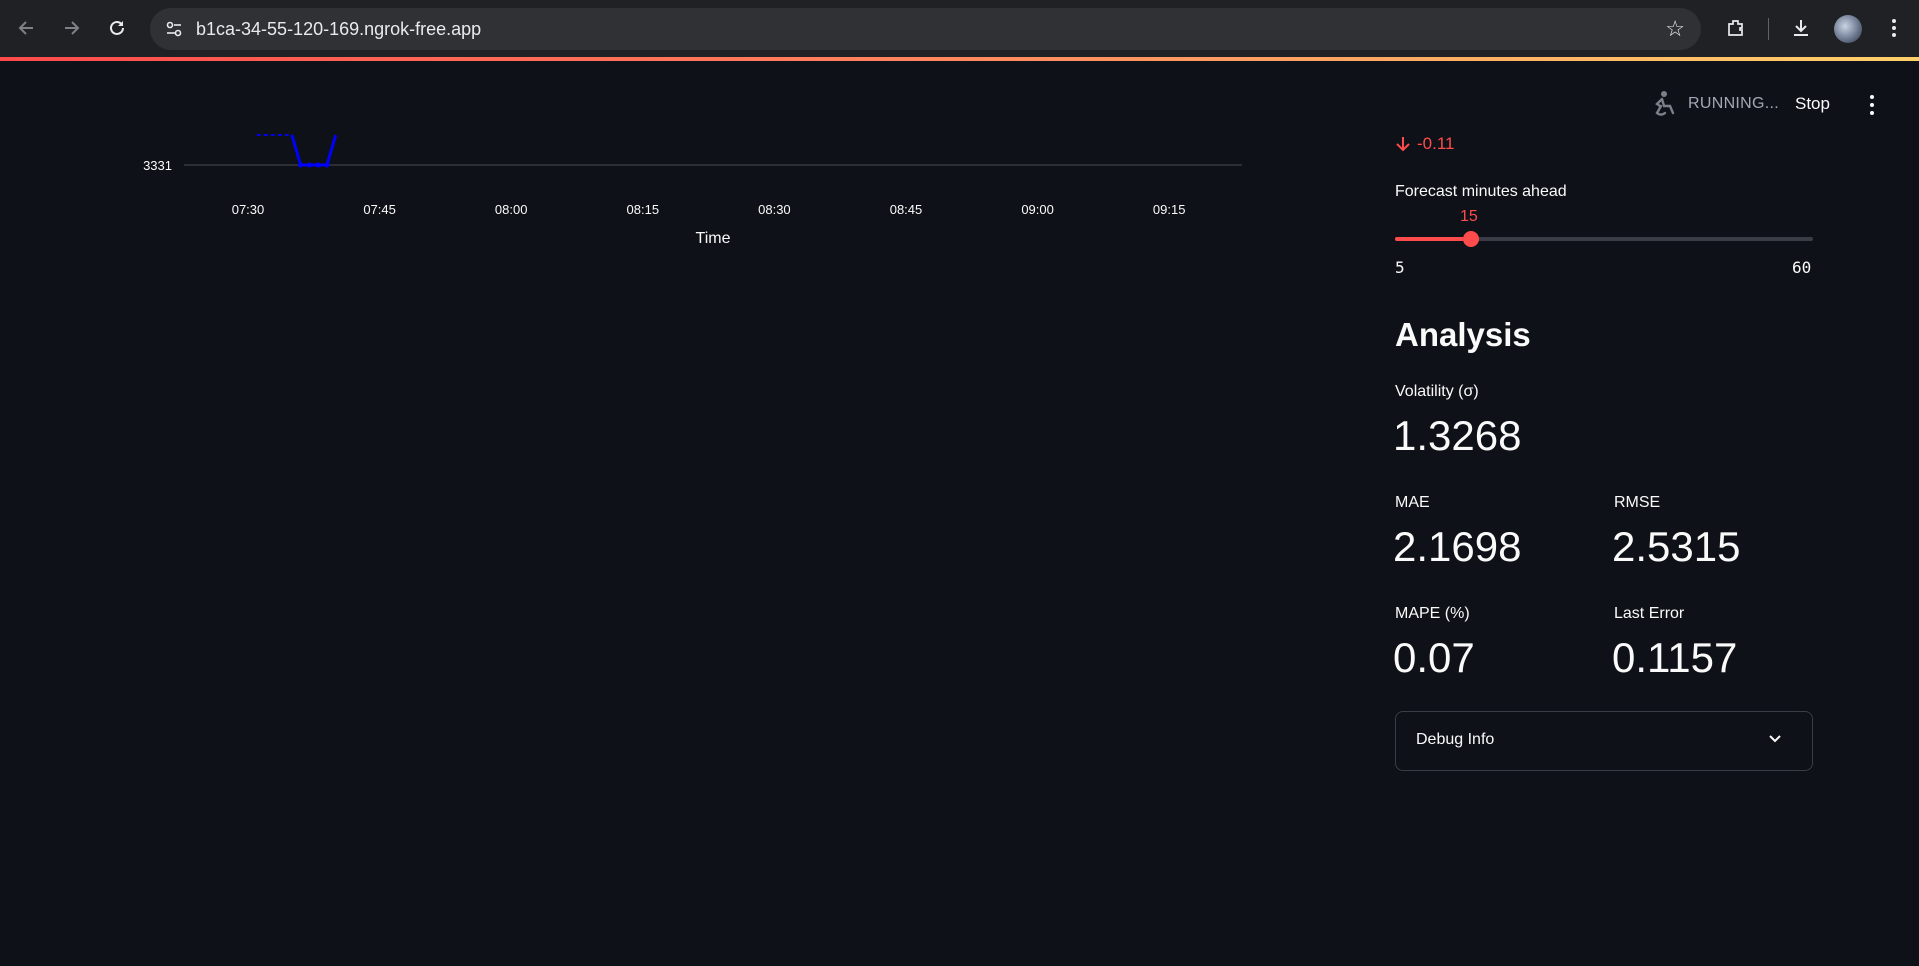 The height and width of the screenshot is (966, 1919). I want to click on browser-toolbar: b1ca-34-55-120-169.ngrok-free.app ☆, so click(959, 30).